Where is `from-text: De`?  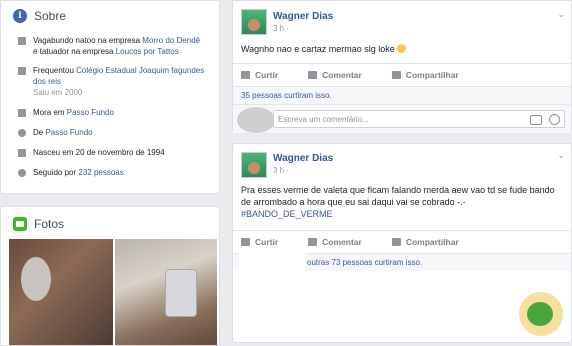
from-text: De is located at coordinates (39, 132).